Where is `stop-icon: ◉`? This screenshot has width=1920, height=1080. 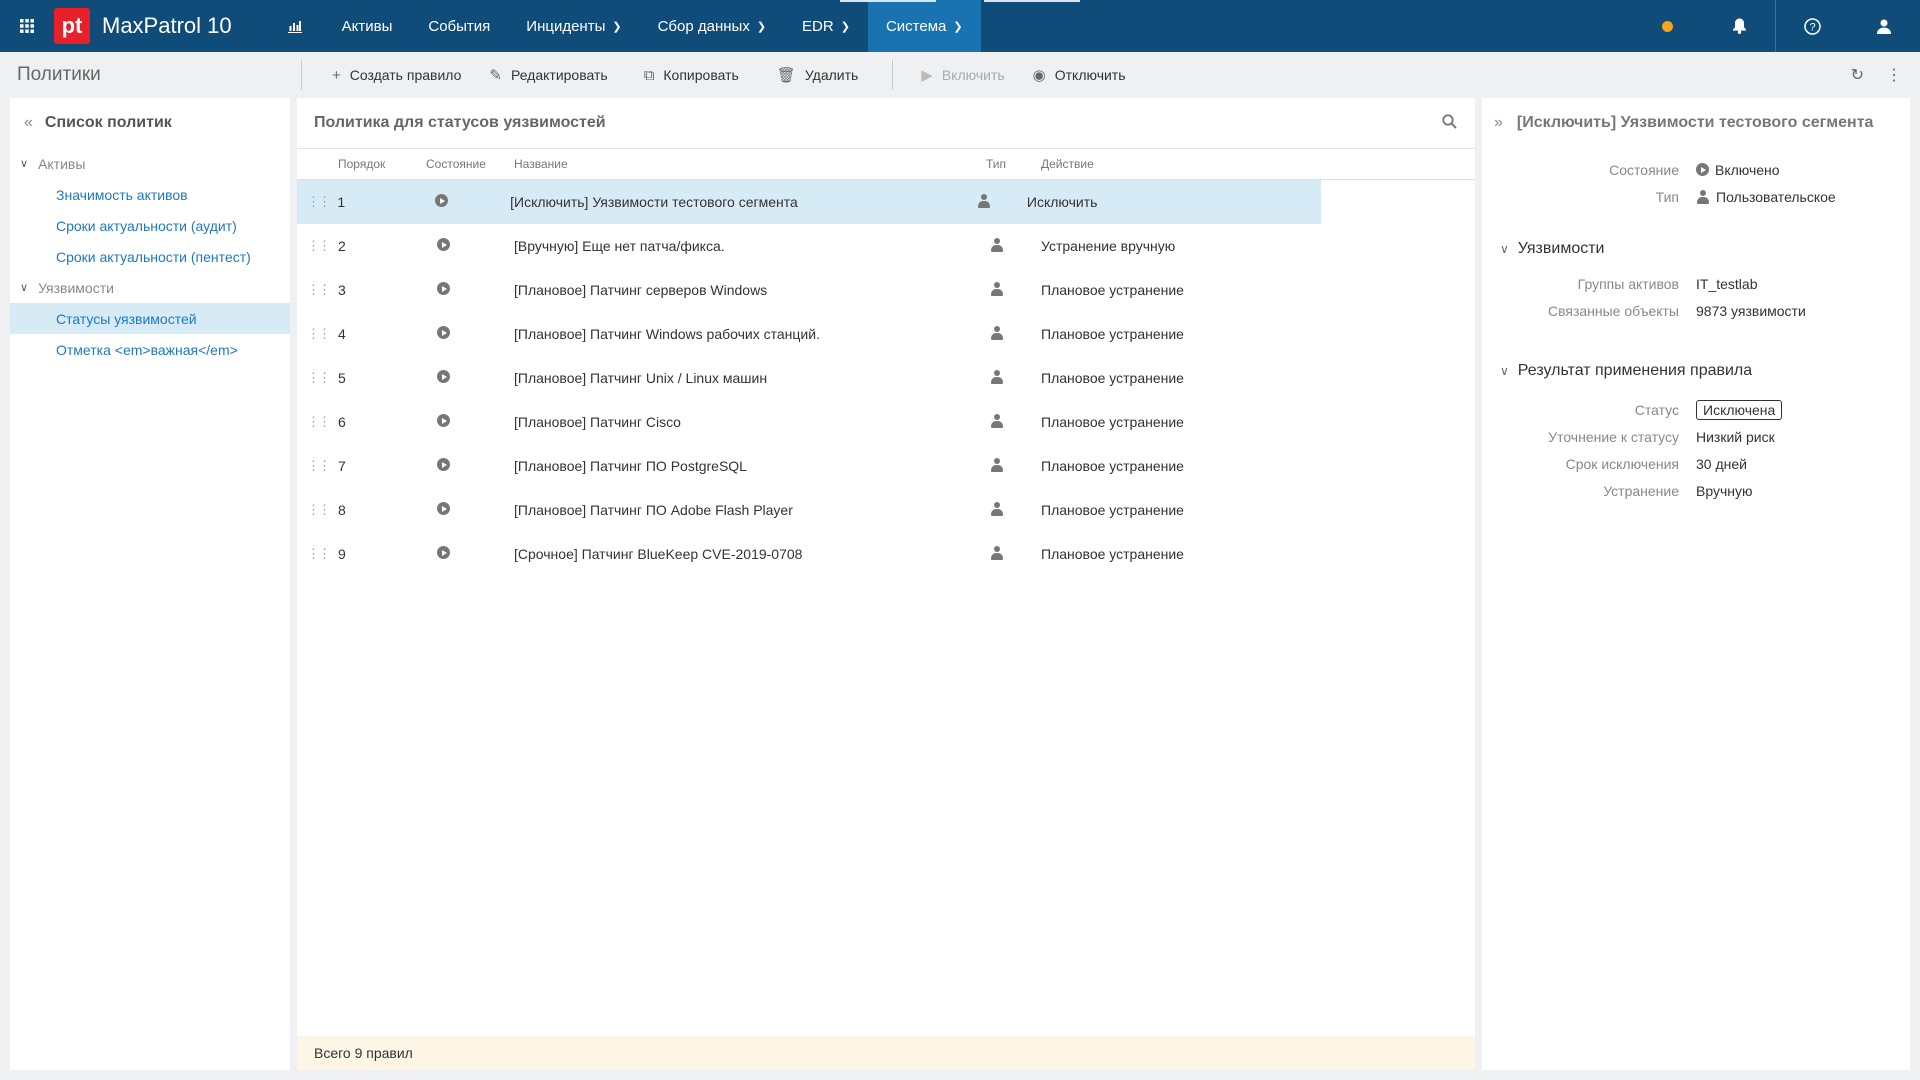 stop-icon: ◉ is located at coordinates (1039, 75).